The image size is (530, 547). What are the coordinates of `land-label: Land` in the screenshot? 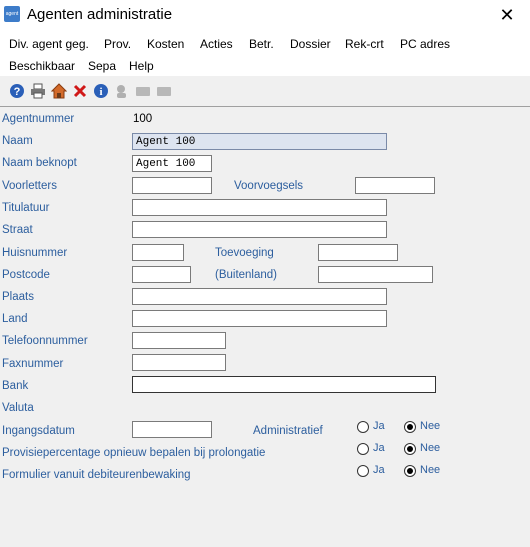 It's located at (15, 319).